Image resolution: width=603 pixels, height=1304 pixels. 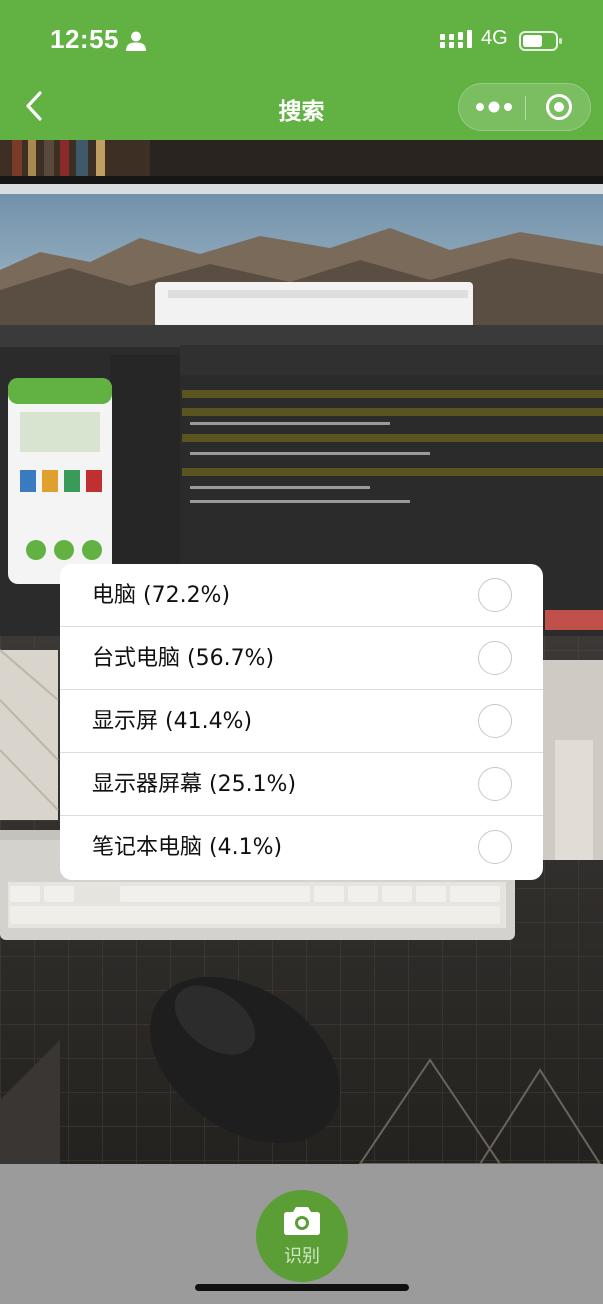 What do you see at coordinates (136, 41) in the screenshot?
I see `person-icon` at bounding box center [136, 41].